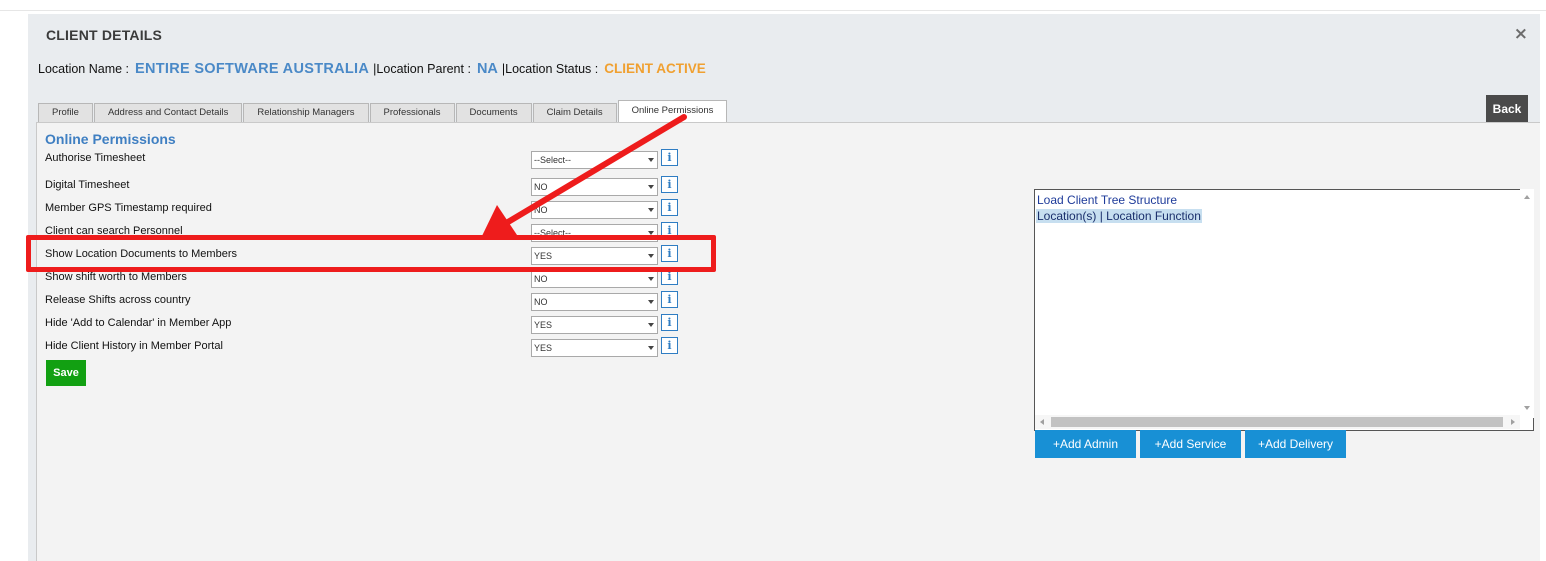  Describe the element at coordinates (574, 112) in the screenshot. I see `tab-claim-details: Claim Details` at that location.